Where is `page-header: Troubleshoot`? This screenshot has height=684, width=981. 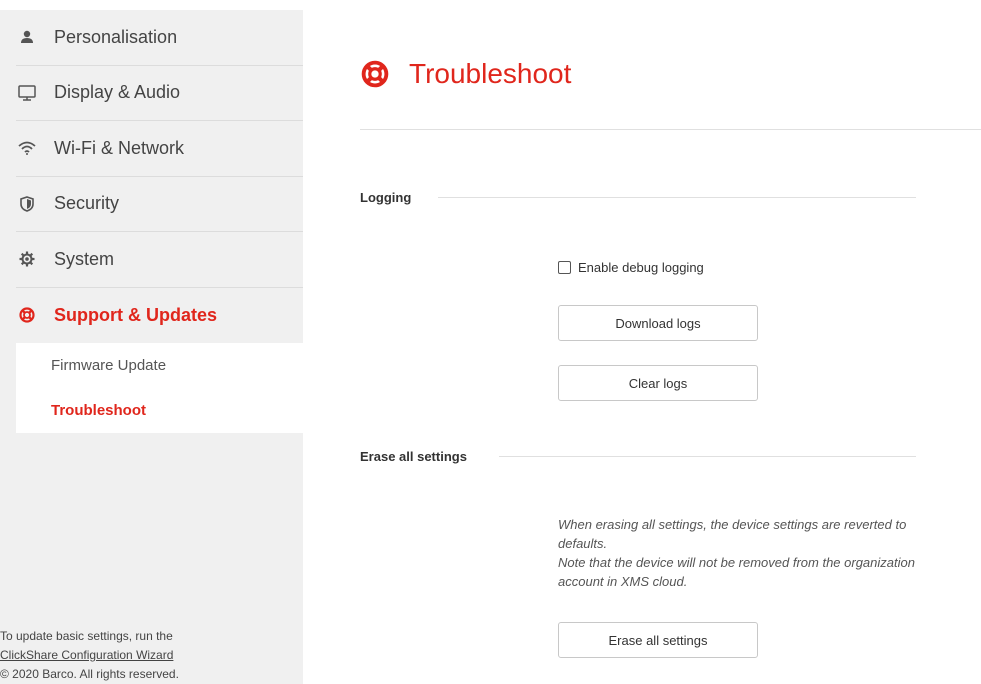 page-header: Troubleshoot is located at coordinates (466, 74).